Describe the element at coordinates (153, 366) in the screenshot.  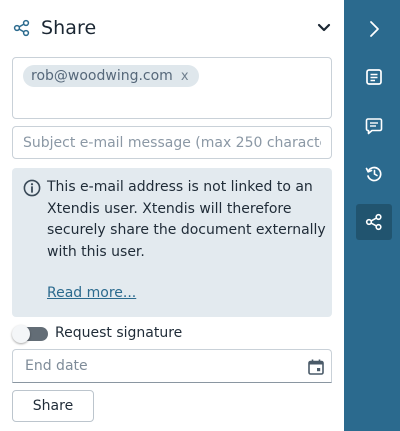
I see `end-date-input` at that location.